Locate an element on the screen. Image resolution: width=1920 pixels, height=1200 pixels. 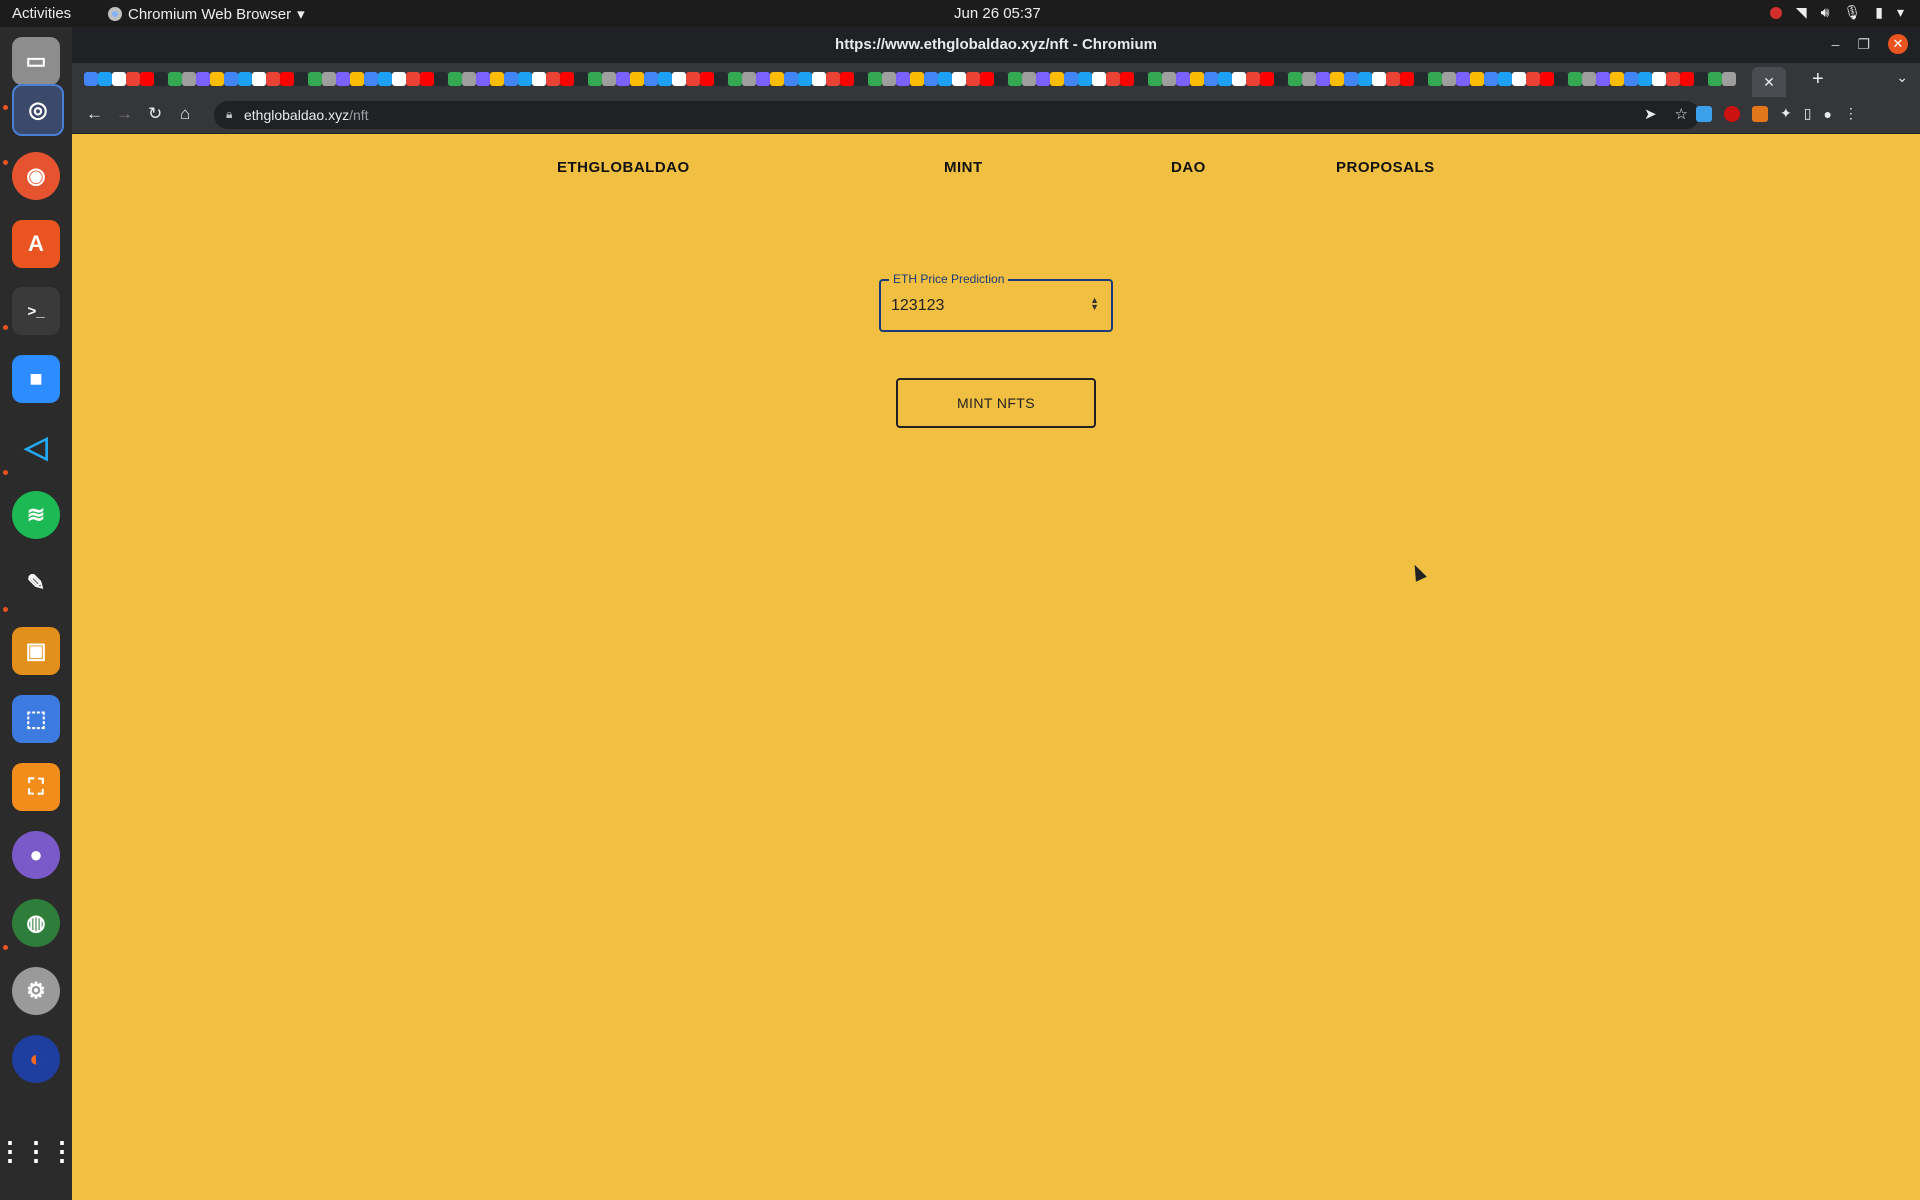
bookmark-star-icon: ☆ is located at coordinates (1681, 114).